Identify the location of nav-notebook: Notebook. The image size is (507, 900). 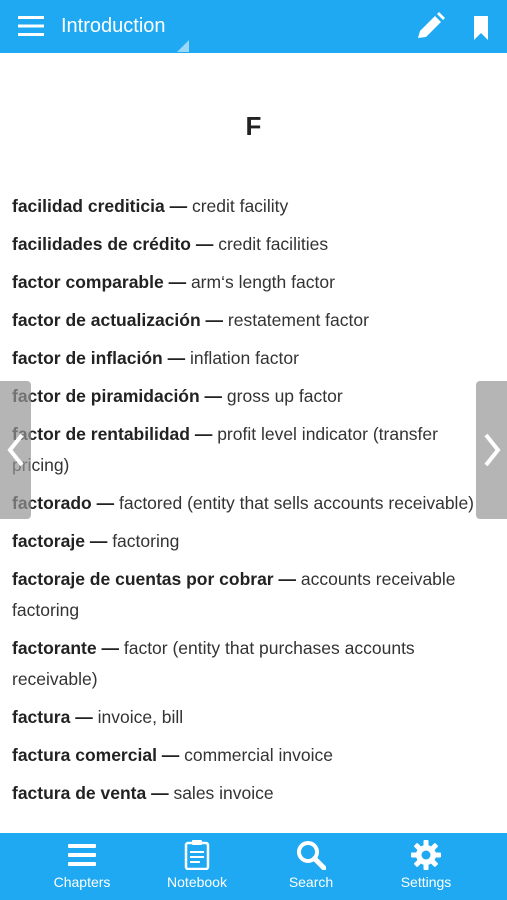
(197, 866).